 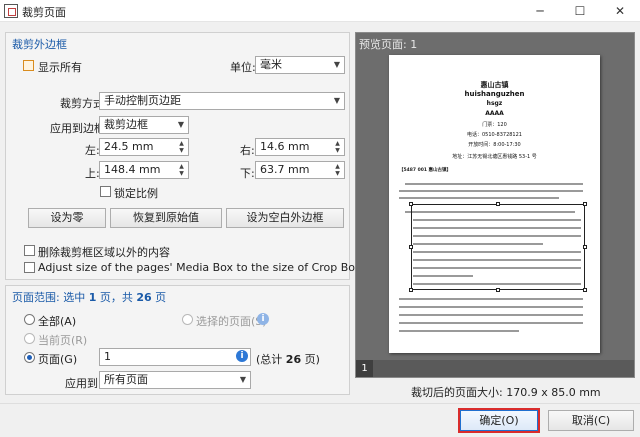 What do you see at coordinates (494, 145) in the screenshot?
I see `page-hours: 开放时间：8:00-17:30` at bounding box center [494, 145].